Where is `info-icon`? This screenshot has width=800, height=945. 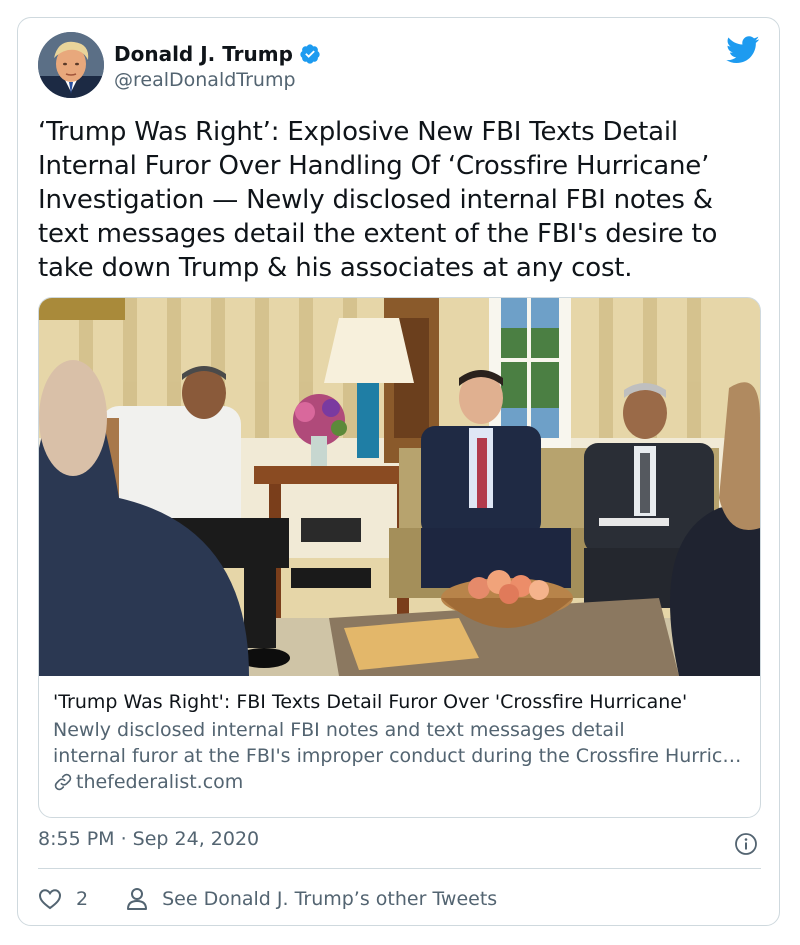 info-icon is located at coordinates (746, 844).